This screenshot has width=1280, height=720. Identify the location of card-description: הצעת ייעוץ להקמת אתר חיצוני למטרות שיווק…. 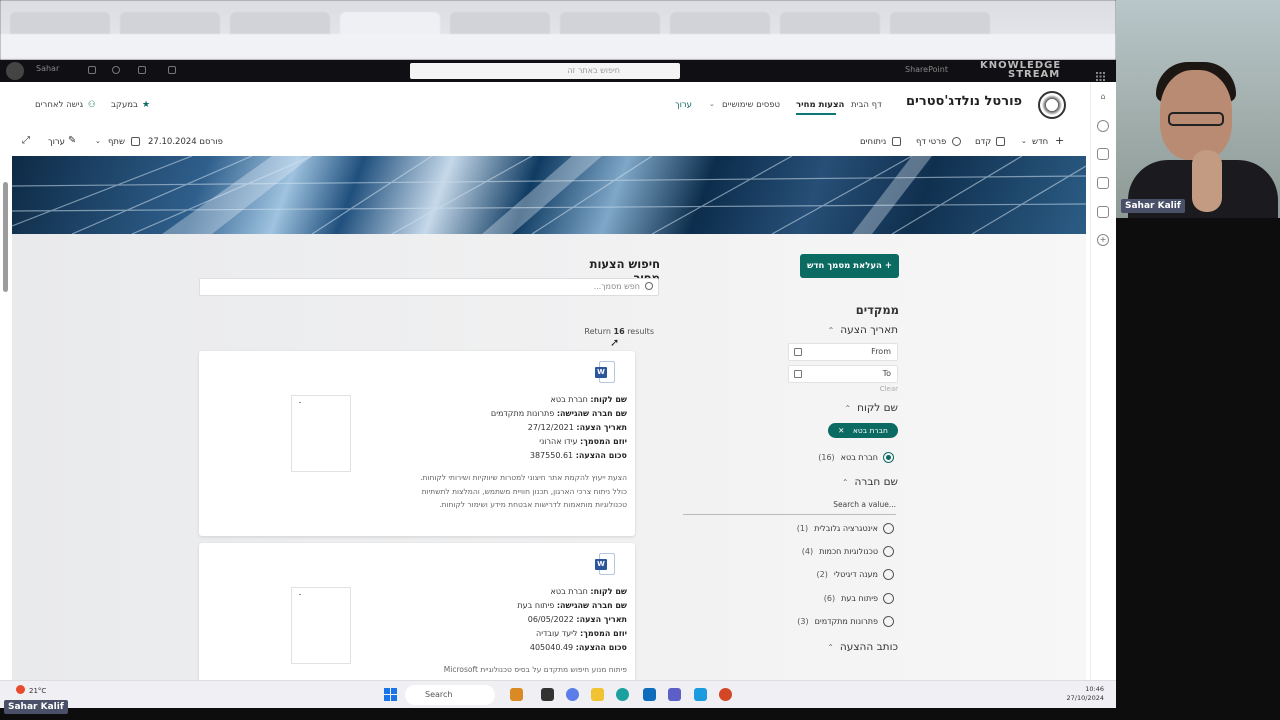
(523, 491).